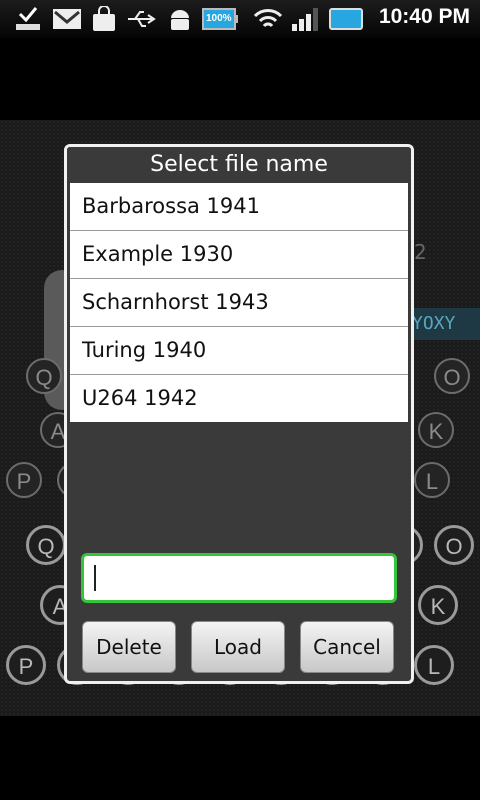  What do you see at coordinates (180, 20) in the screenshot?
I see `android-debug-icon` at bounding box center [180, 20].